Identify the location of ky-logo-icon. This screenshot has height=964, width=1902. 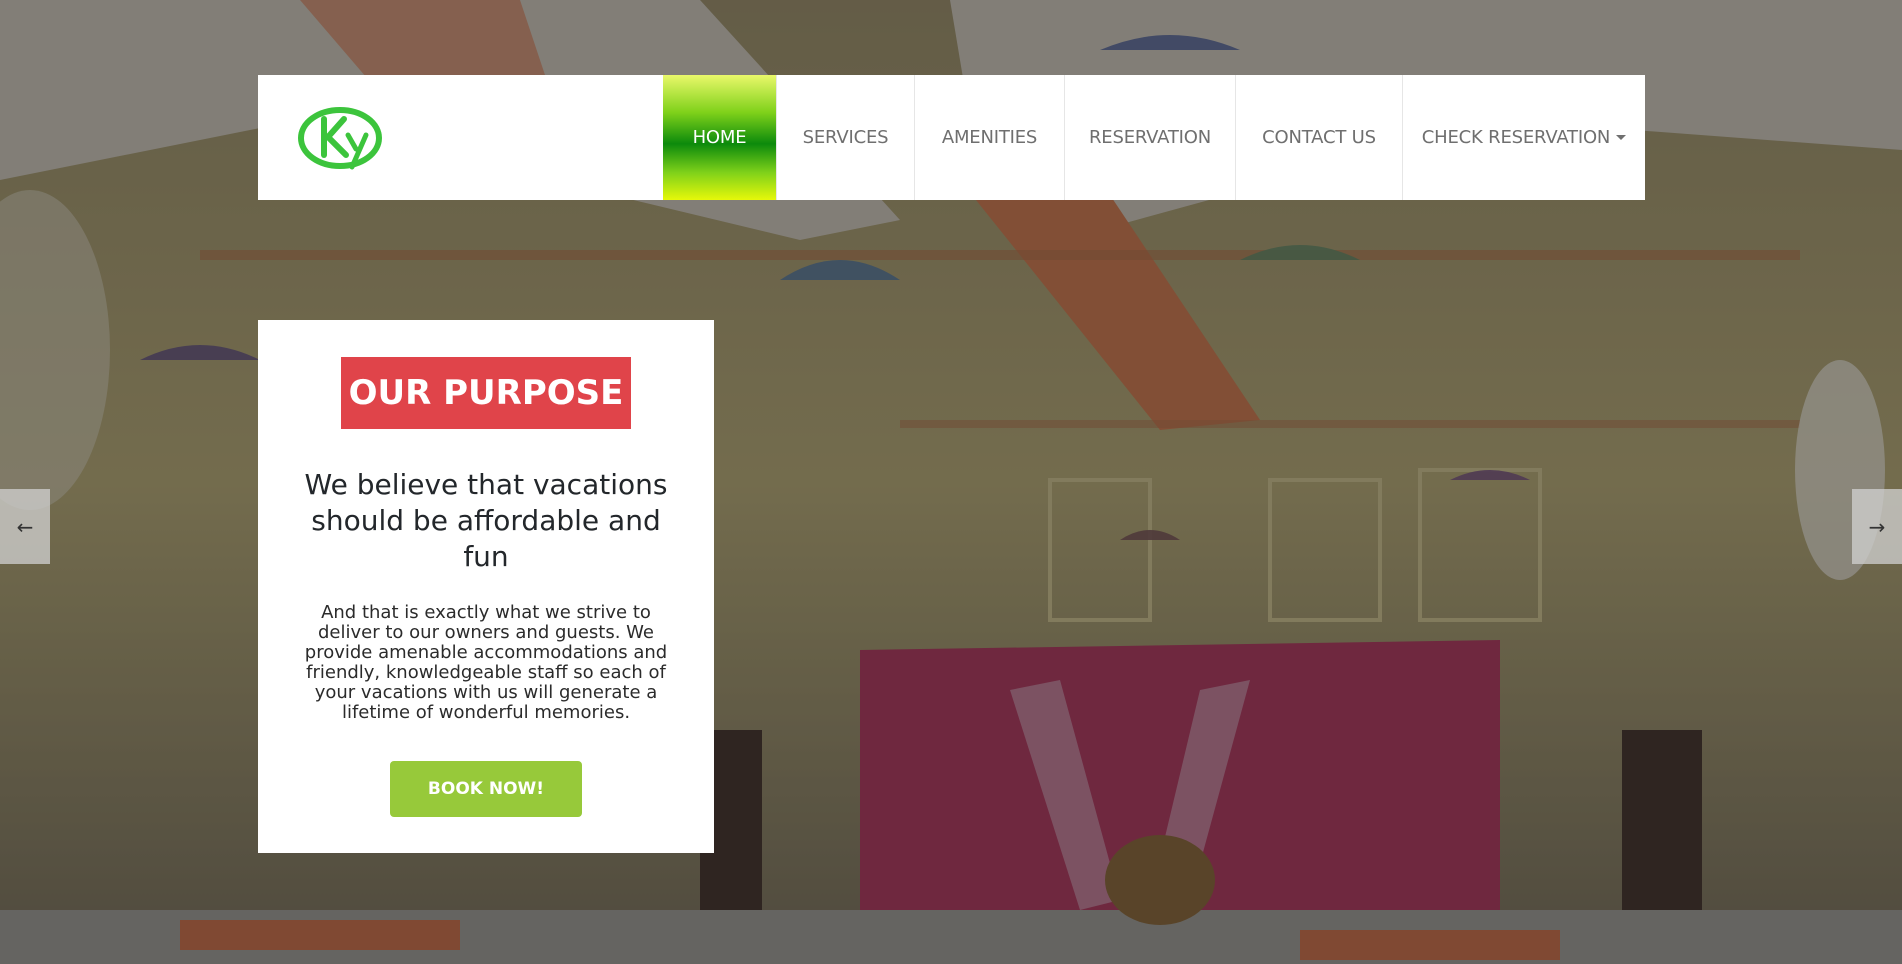
(340, 137).